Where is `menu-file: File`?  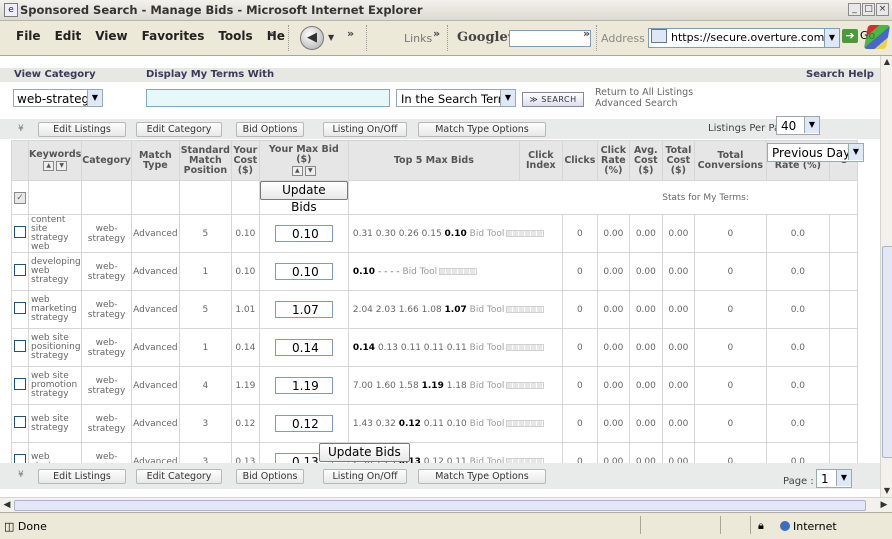 menu-file: File is located at coordinates (28, 36).